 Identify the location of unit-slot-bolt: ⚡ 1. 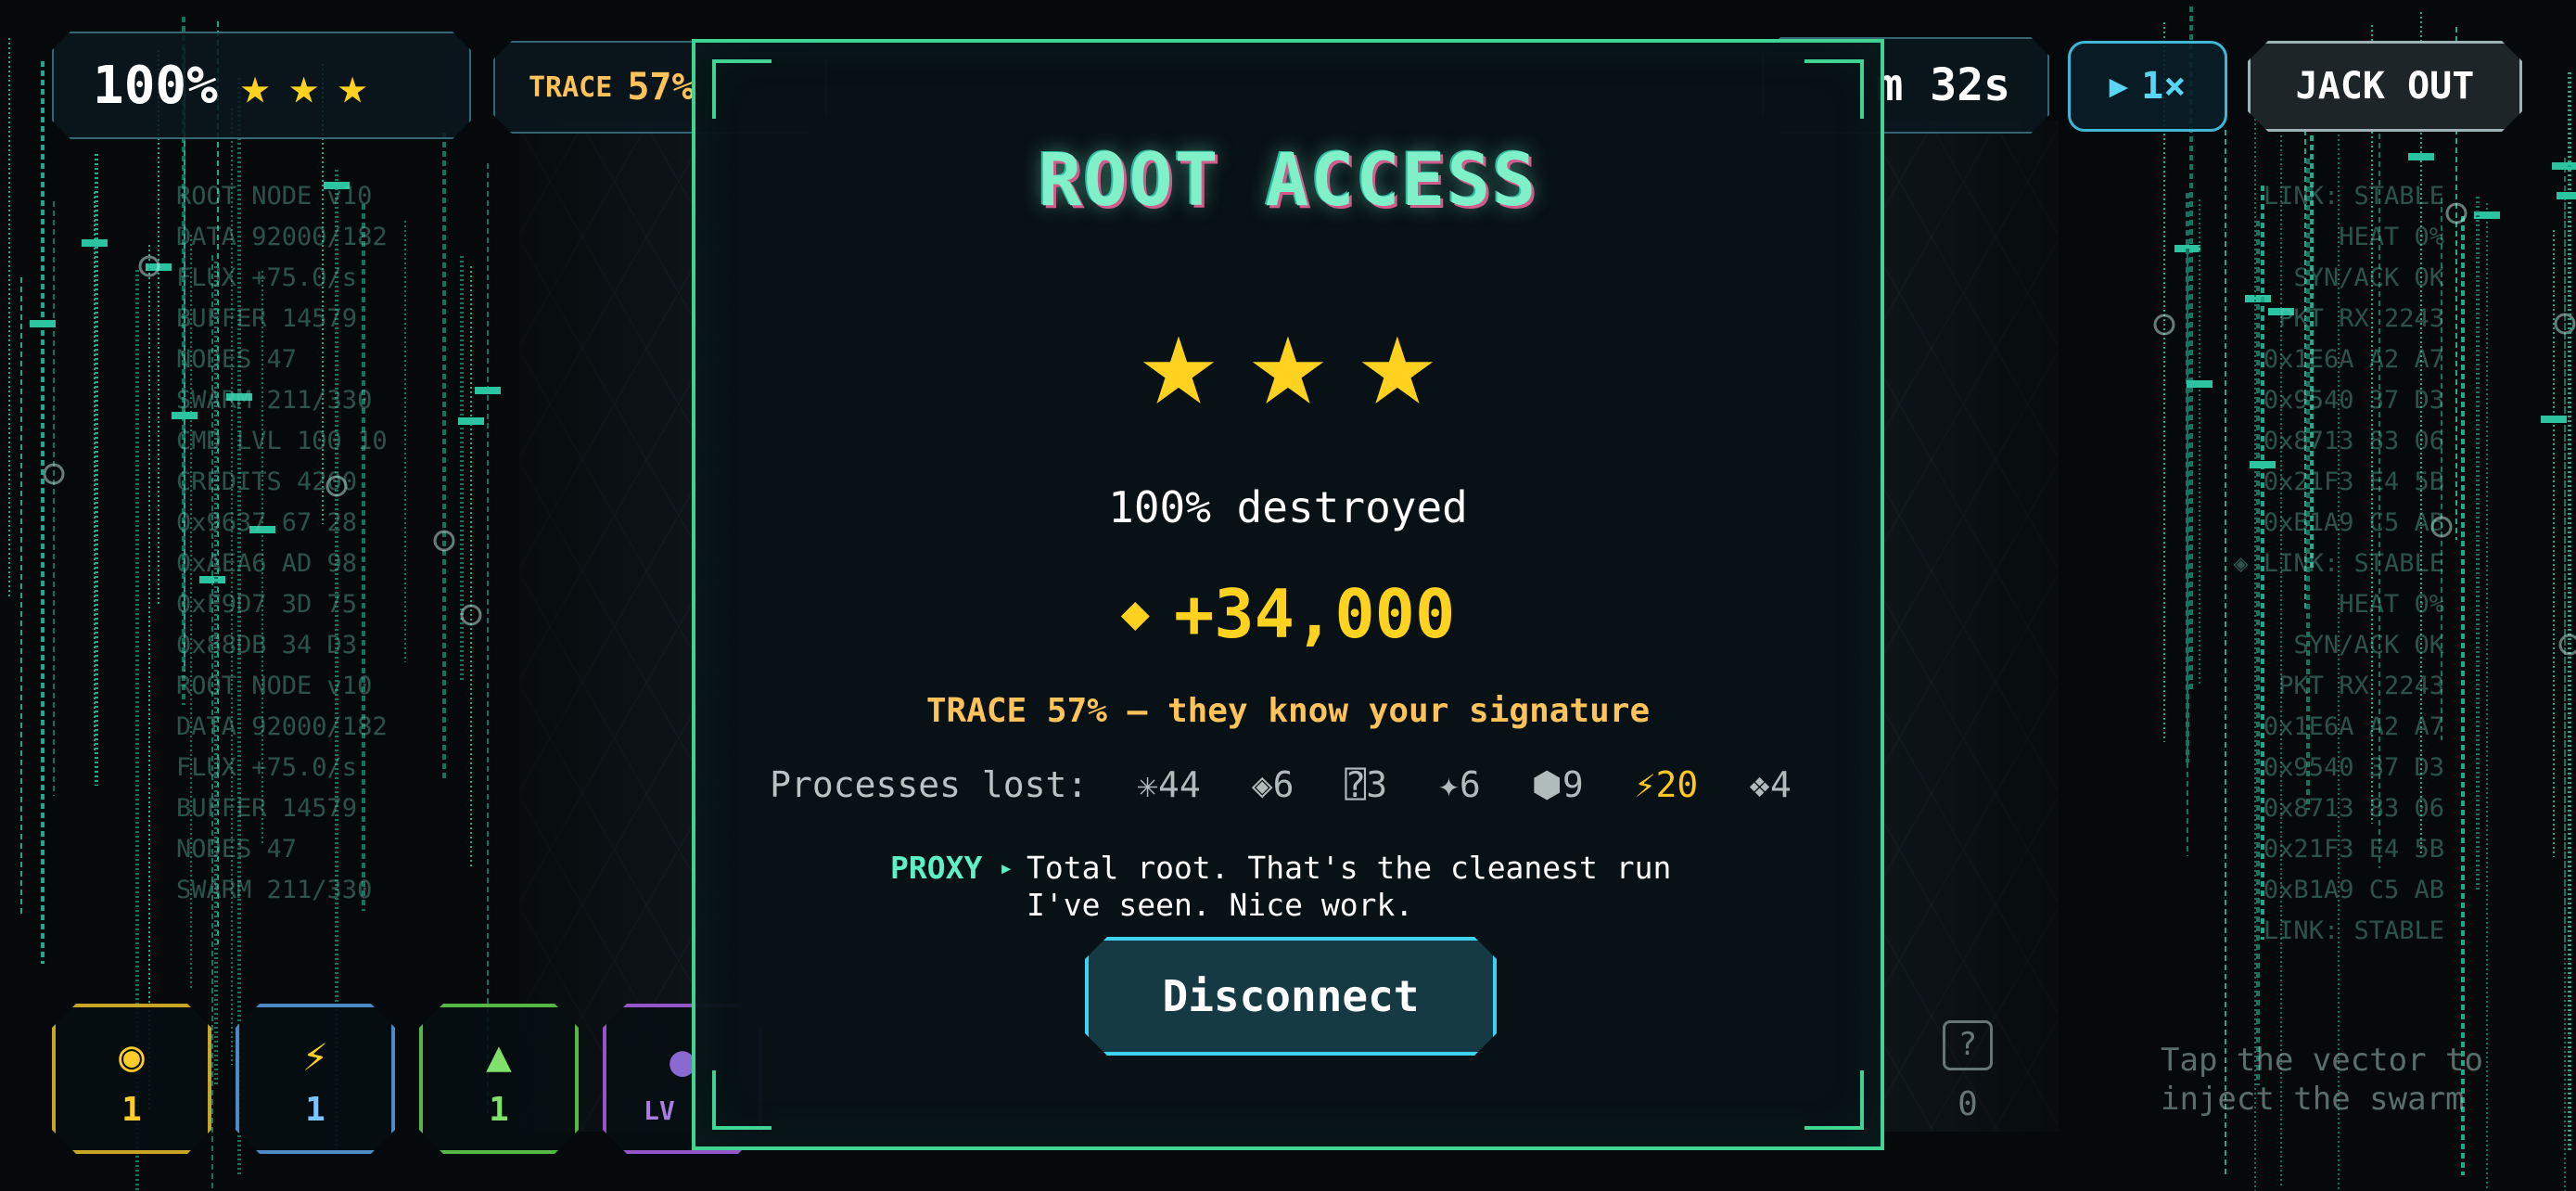
(316, 1079).